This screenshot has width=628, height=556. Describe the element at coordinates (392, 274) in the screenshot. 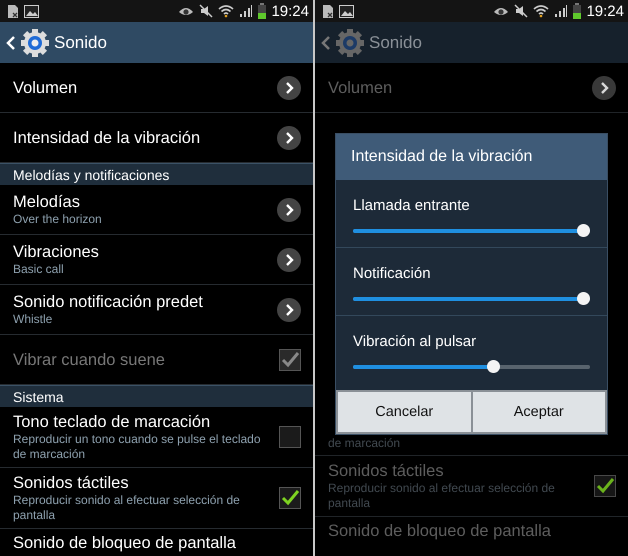

I see `slider-label: Notificación` at that location.